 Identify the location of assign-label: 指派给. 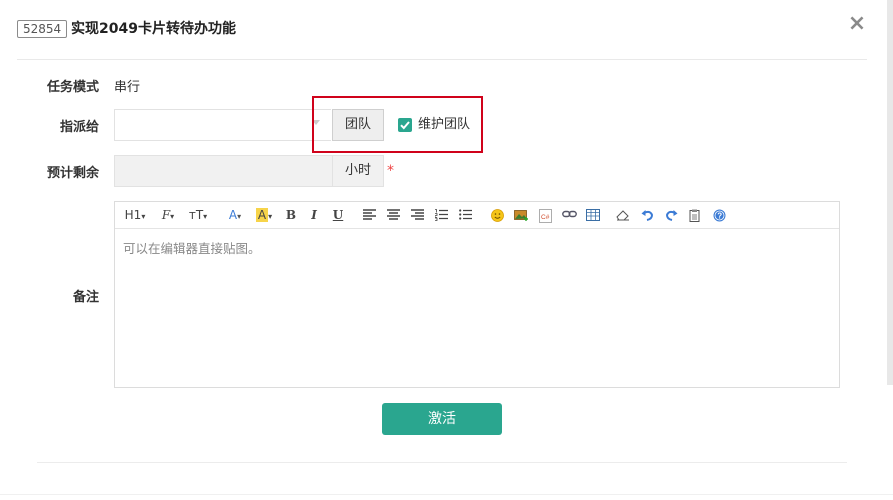
(79, 127).